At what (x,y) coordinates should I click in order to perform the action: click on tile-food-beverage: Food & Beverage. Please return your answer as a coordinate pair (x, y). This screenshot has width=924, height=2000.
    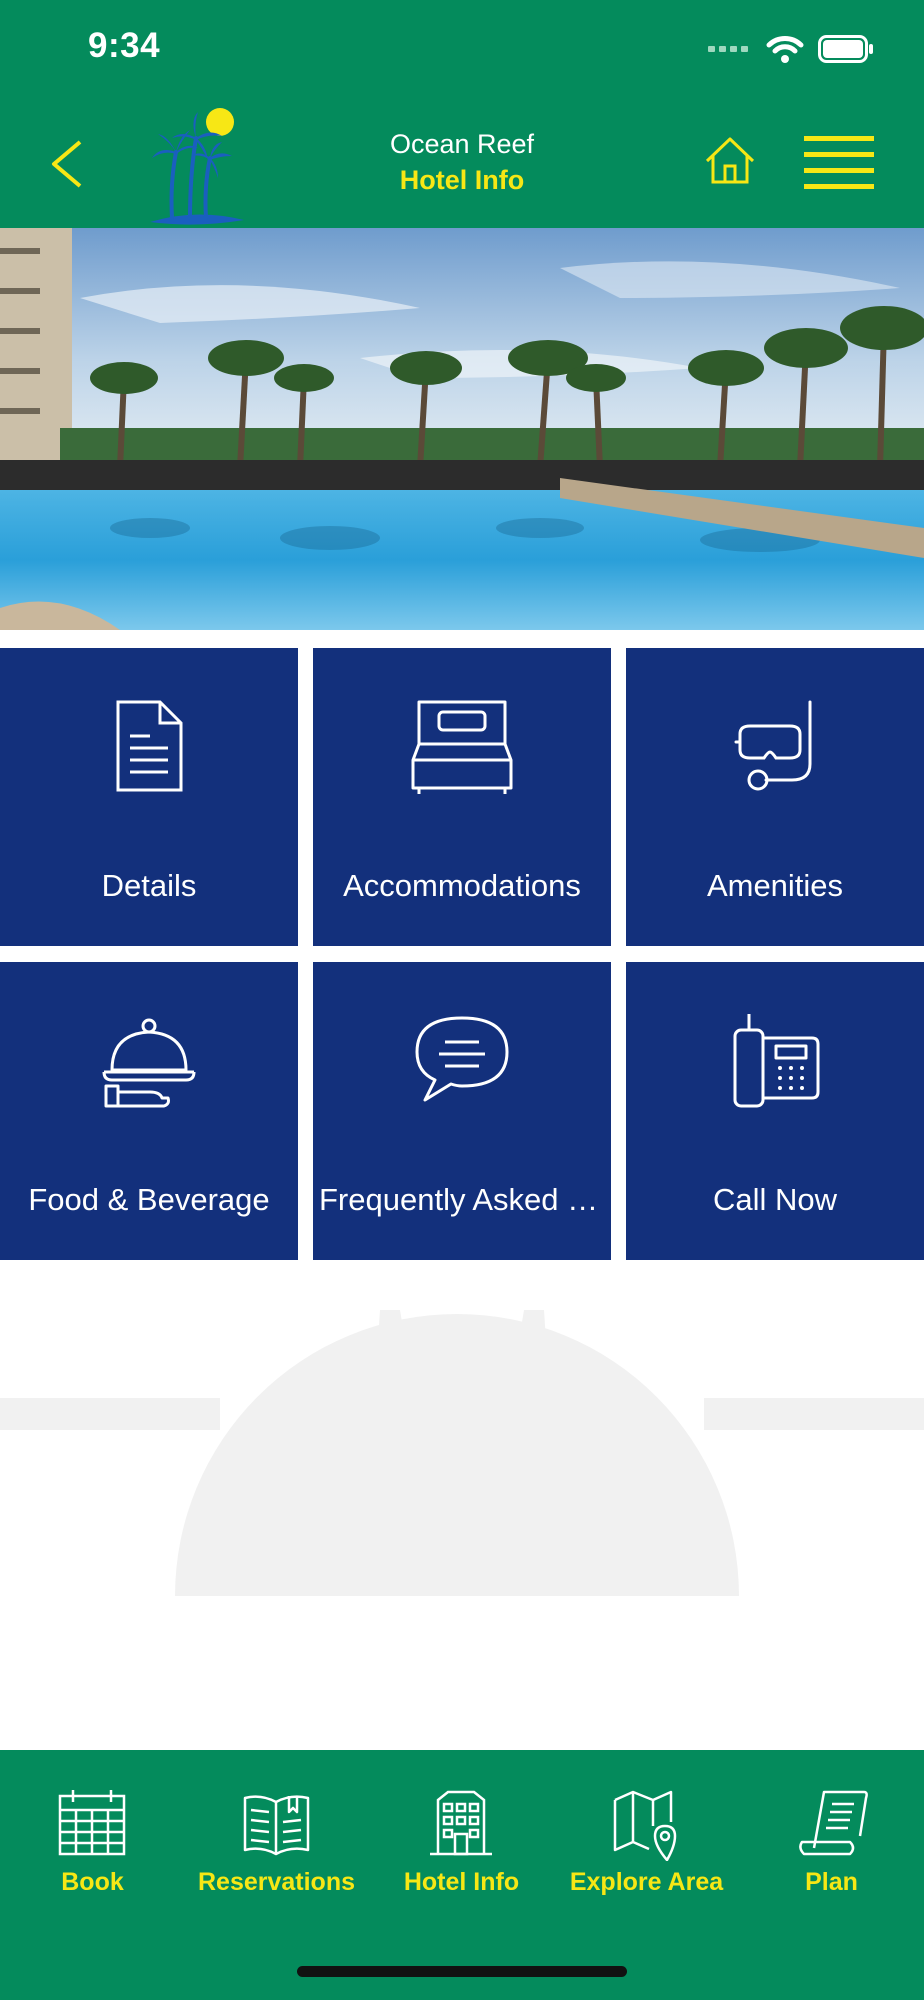
    Looking at the image, I should click on (149, 1111).